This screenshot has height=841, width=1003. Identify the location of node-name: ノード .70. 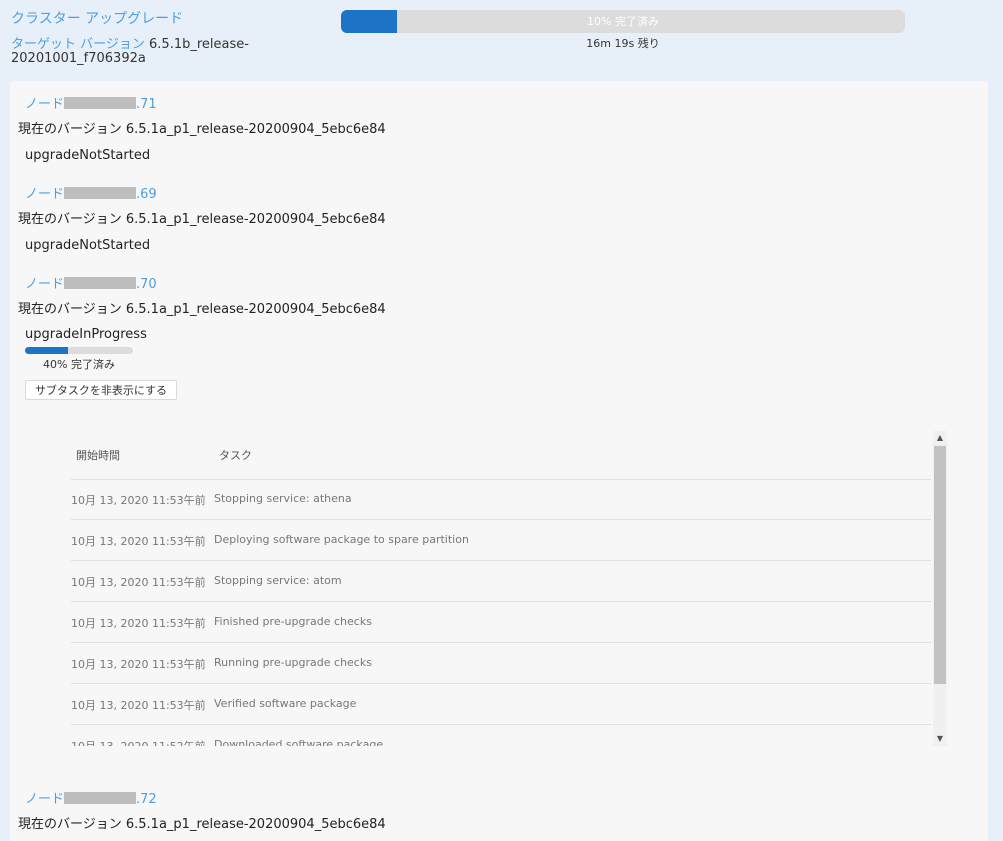
(91, 282).